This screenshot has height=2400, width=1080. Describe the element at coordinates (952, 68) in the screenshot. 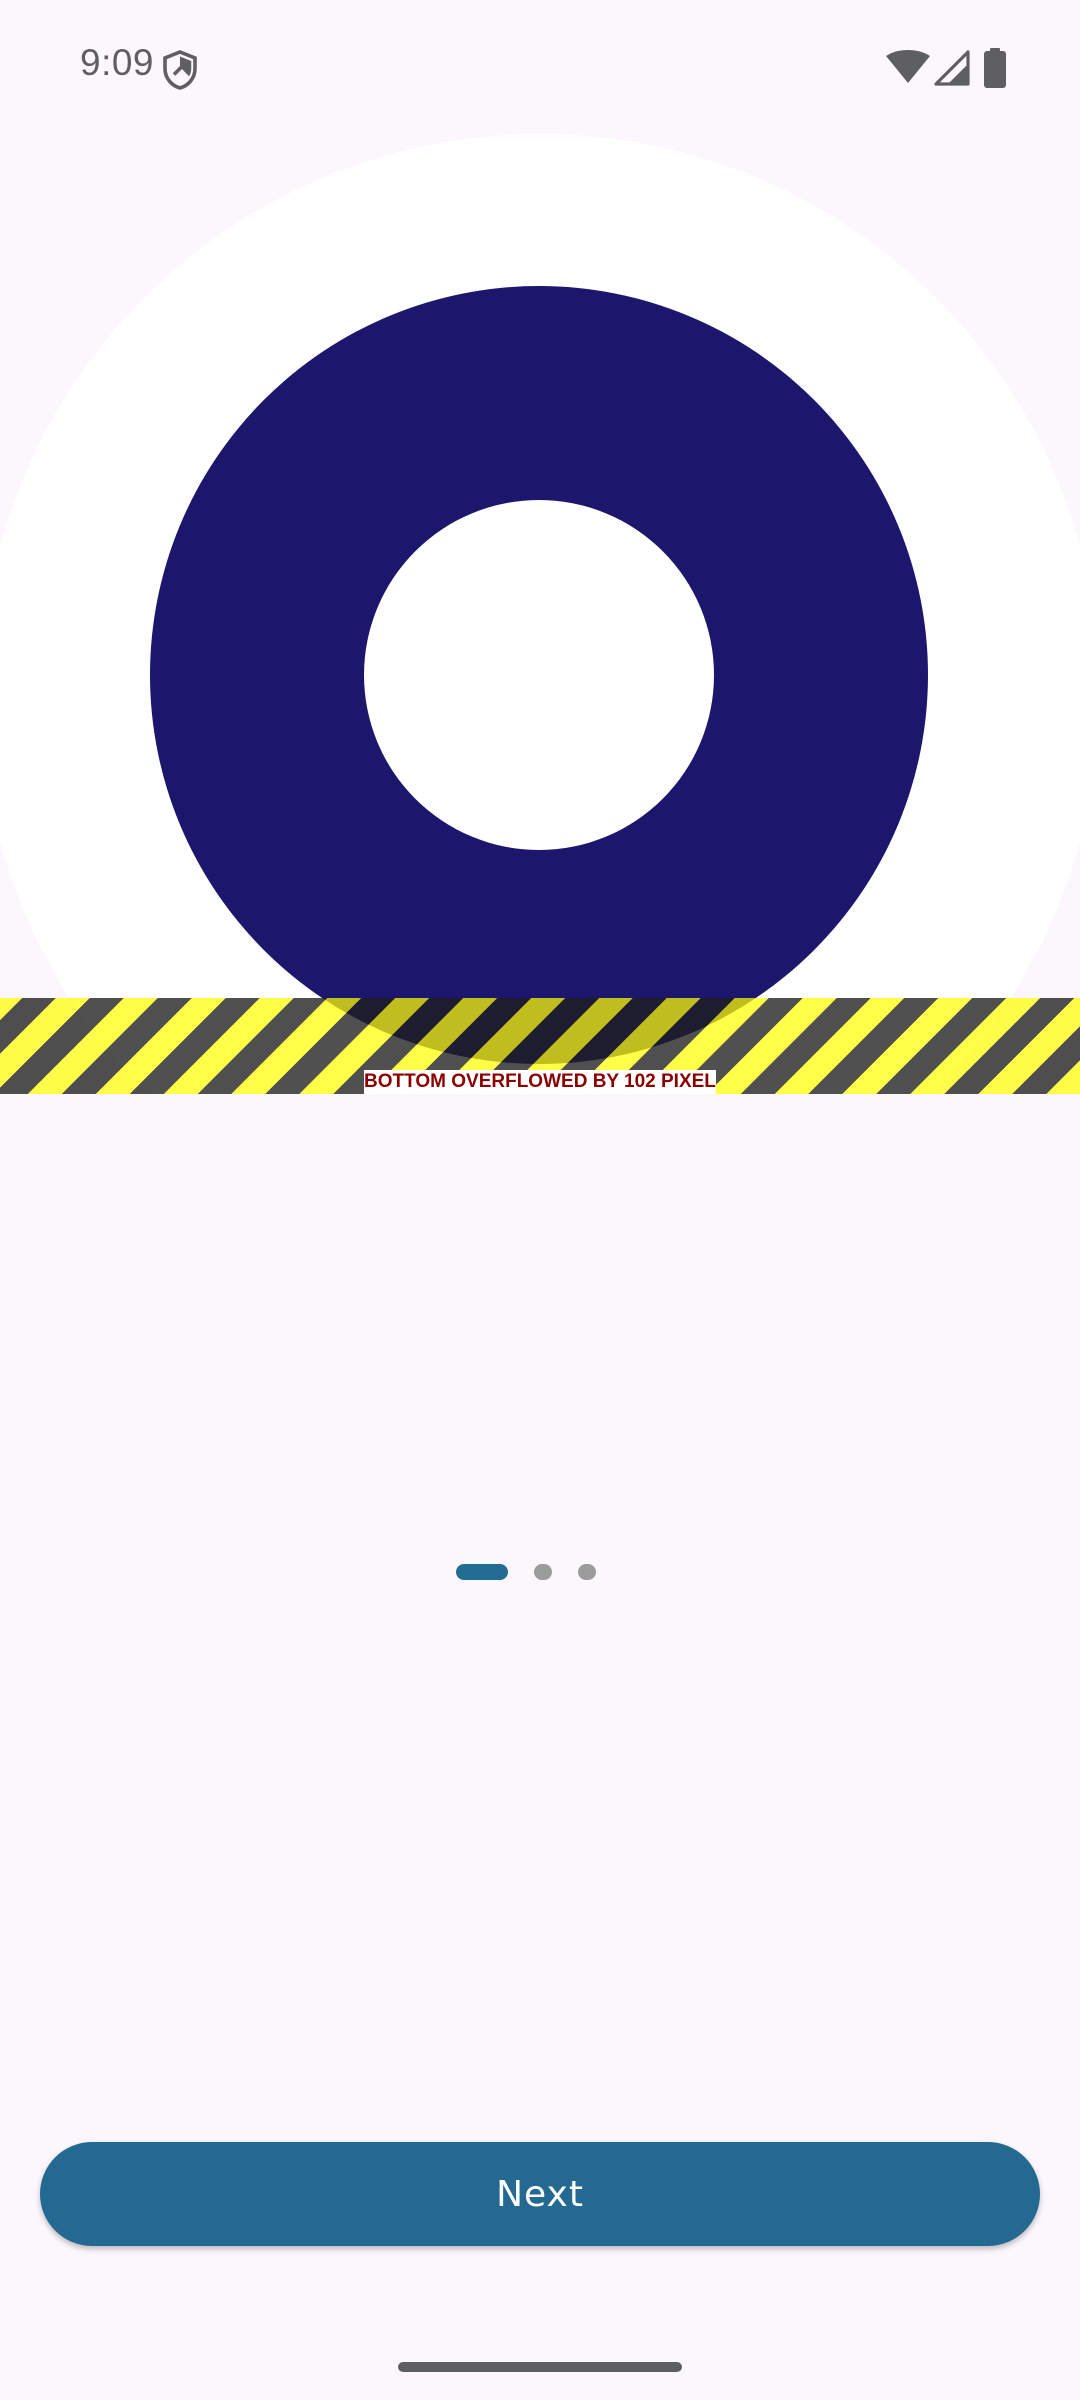

I see `signal-icon` at that location.